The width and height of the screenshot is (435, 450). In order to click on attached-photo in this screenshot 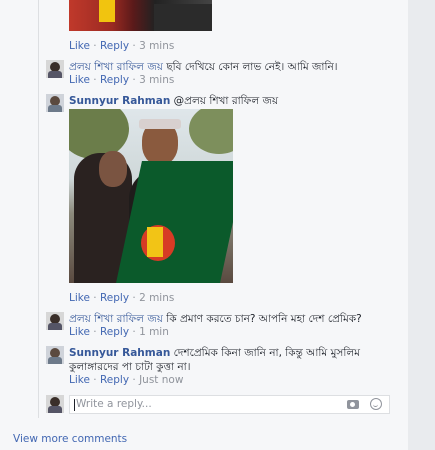, I will do `click(151, 196)`.